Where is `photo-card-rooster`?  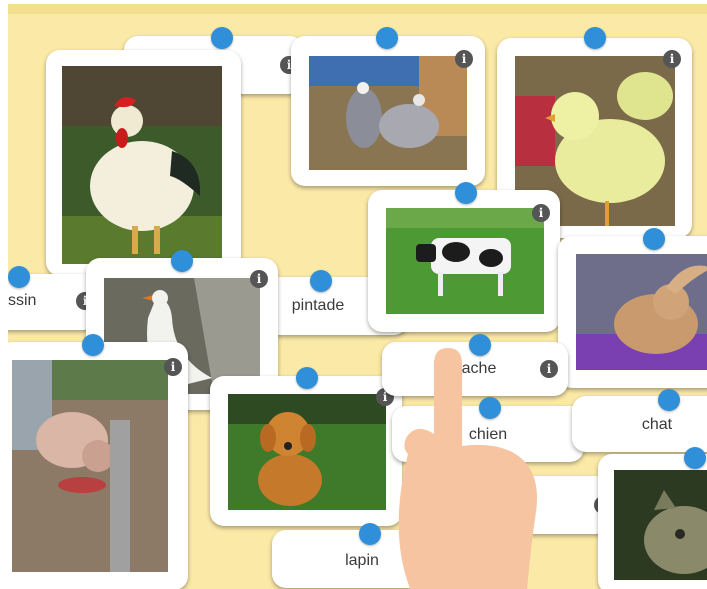
photo-card-rooster is located at coordinates (143, 163).